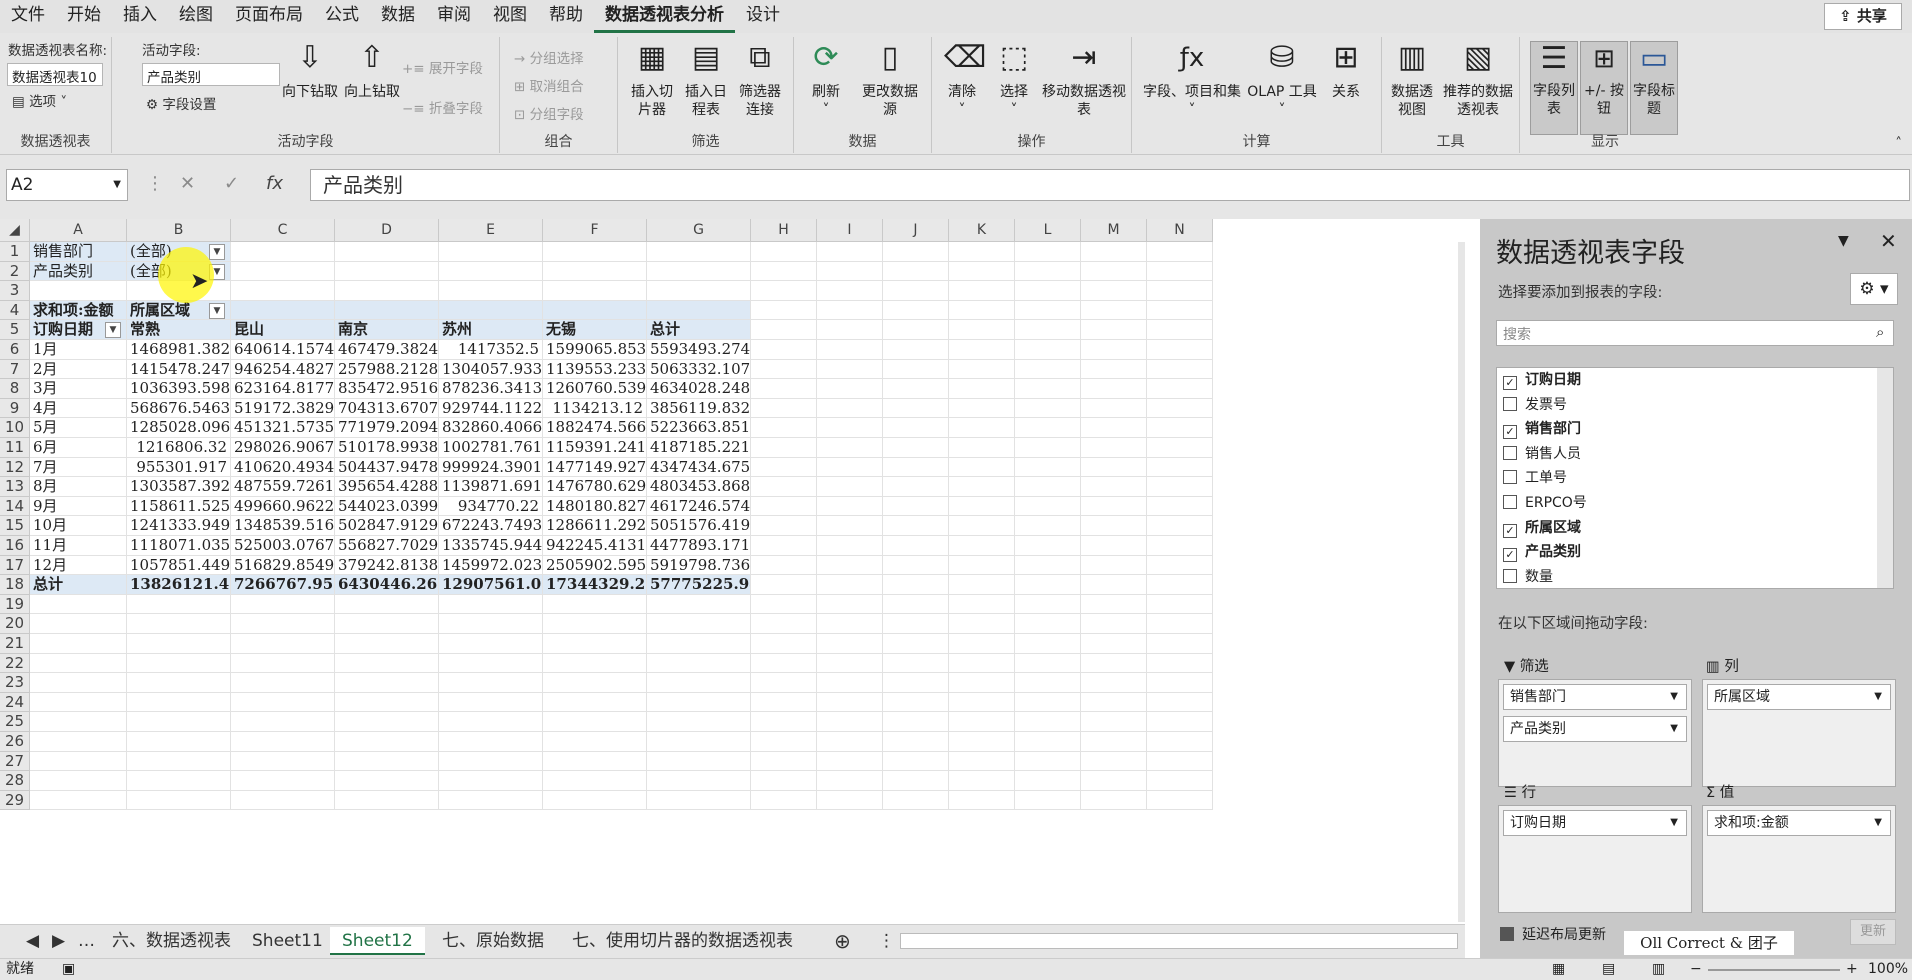 This screenshot has width=1912, height=980. Describe the element at coordinates (1799, 823) in the screenshot. I see `area-field-item: 求和项:金额 ▼` at that location.